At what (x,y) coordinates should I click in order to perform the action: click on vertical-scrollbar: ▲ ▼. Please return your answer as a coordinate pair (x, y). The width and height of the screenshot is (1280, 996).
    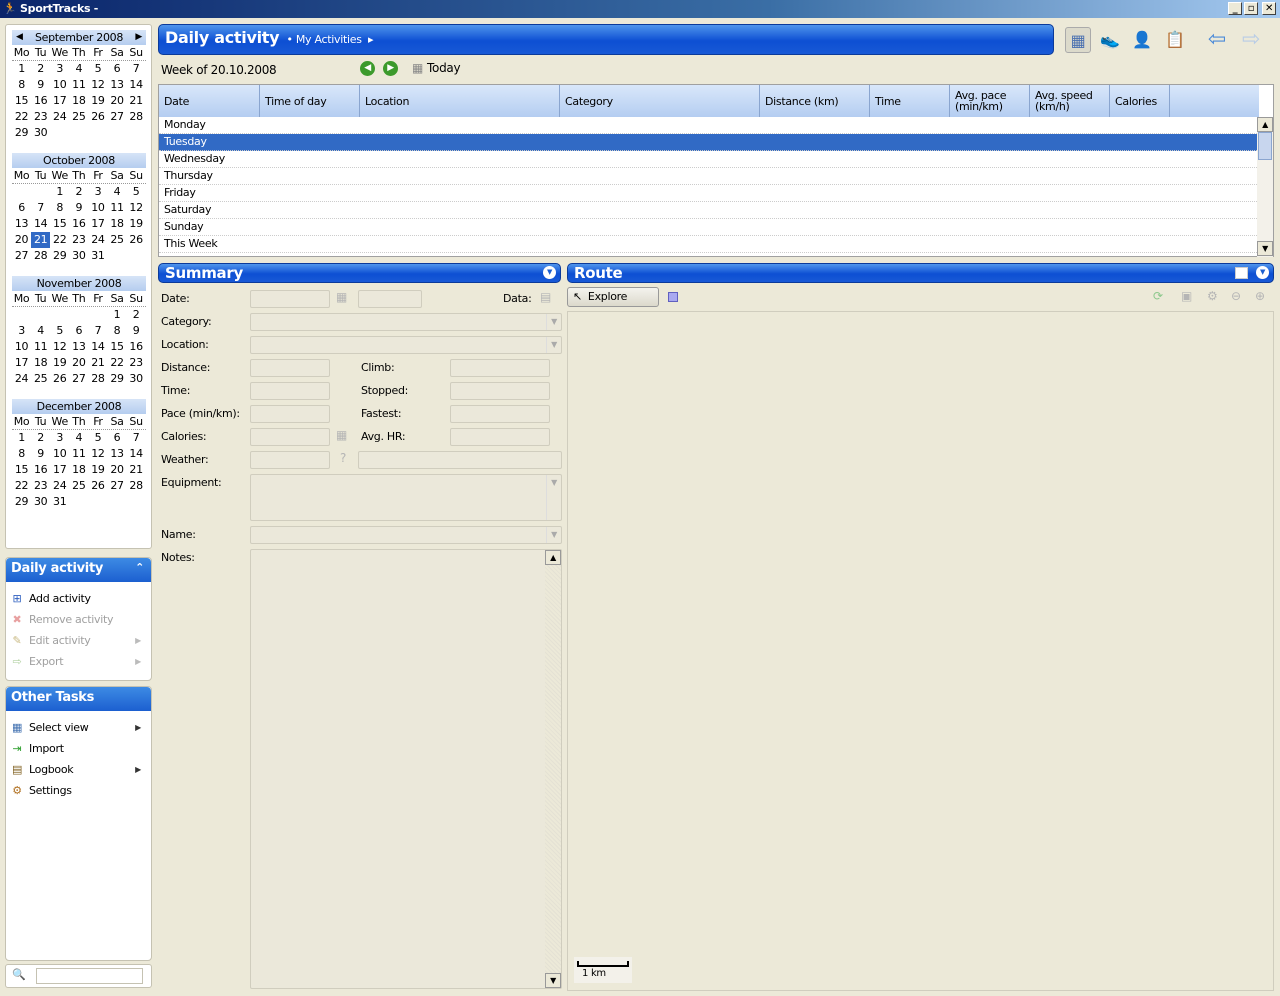
    Looking at the image, I should click on (1265, 187).